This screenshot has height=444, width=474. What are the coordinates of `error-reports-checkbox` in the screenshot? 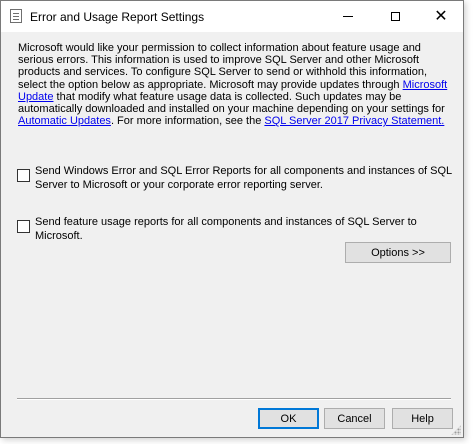 It's located at (23, 175).